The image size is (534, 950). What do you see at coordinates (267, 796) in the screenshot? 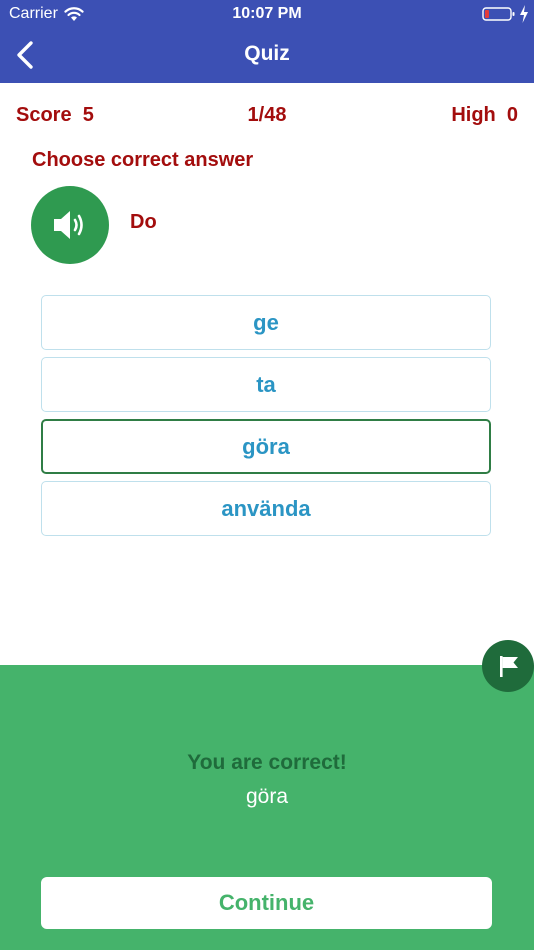
I see `correct-answer: göra` at bounding box center [267, 796].